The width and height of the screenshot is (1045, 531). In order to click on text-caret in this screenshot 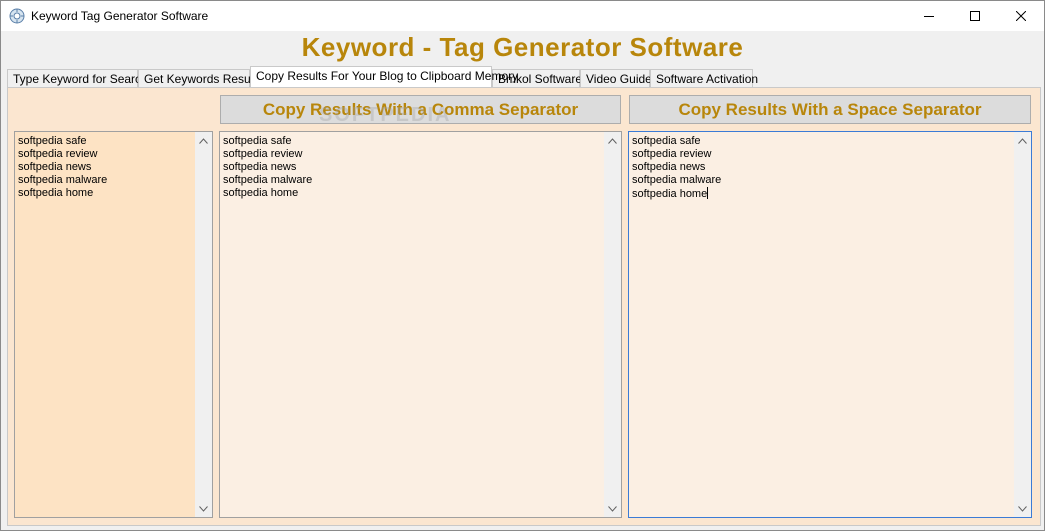, I will do `click(708, 193)`.